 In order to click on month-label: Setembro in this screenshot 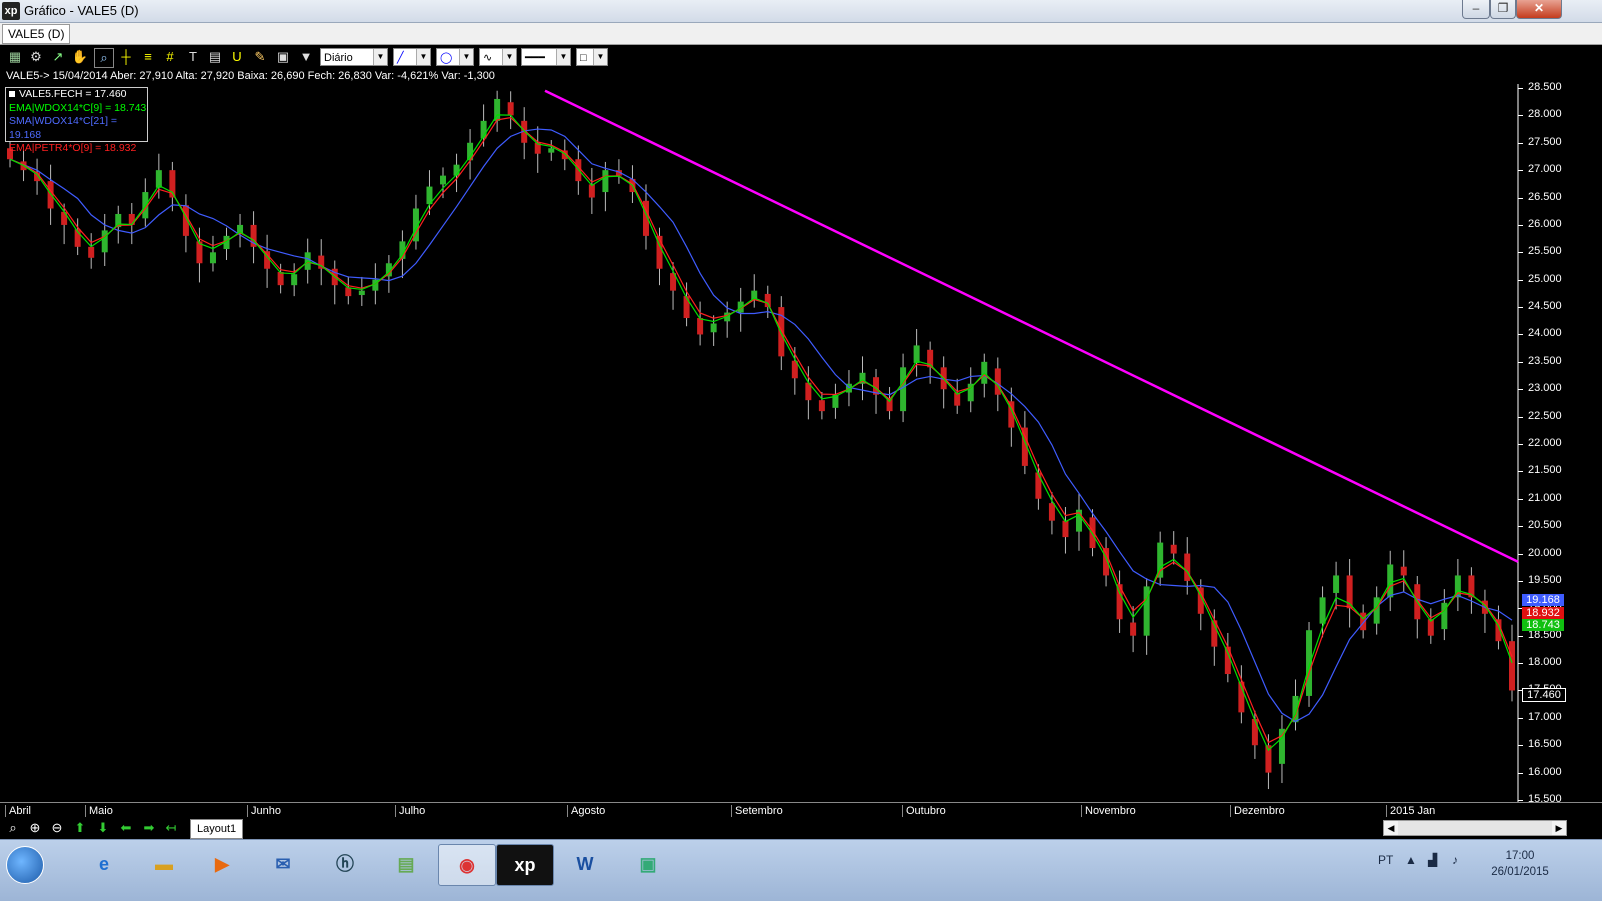, I will do `click(757, 811)`.